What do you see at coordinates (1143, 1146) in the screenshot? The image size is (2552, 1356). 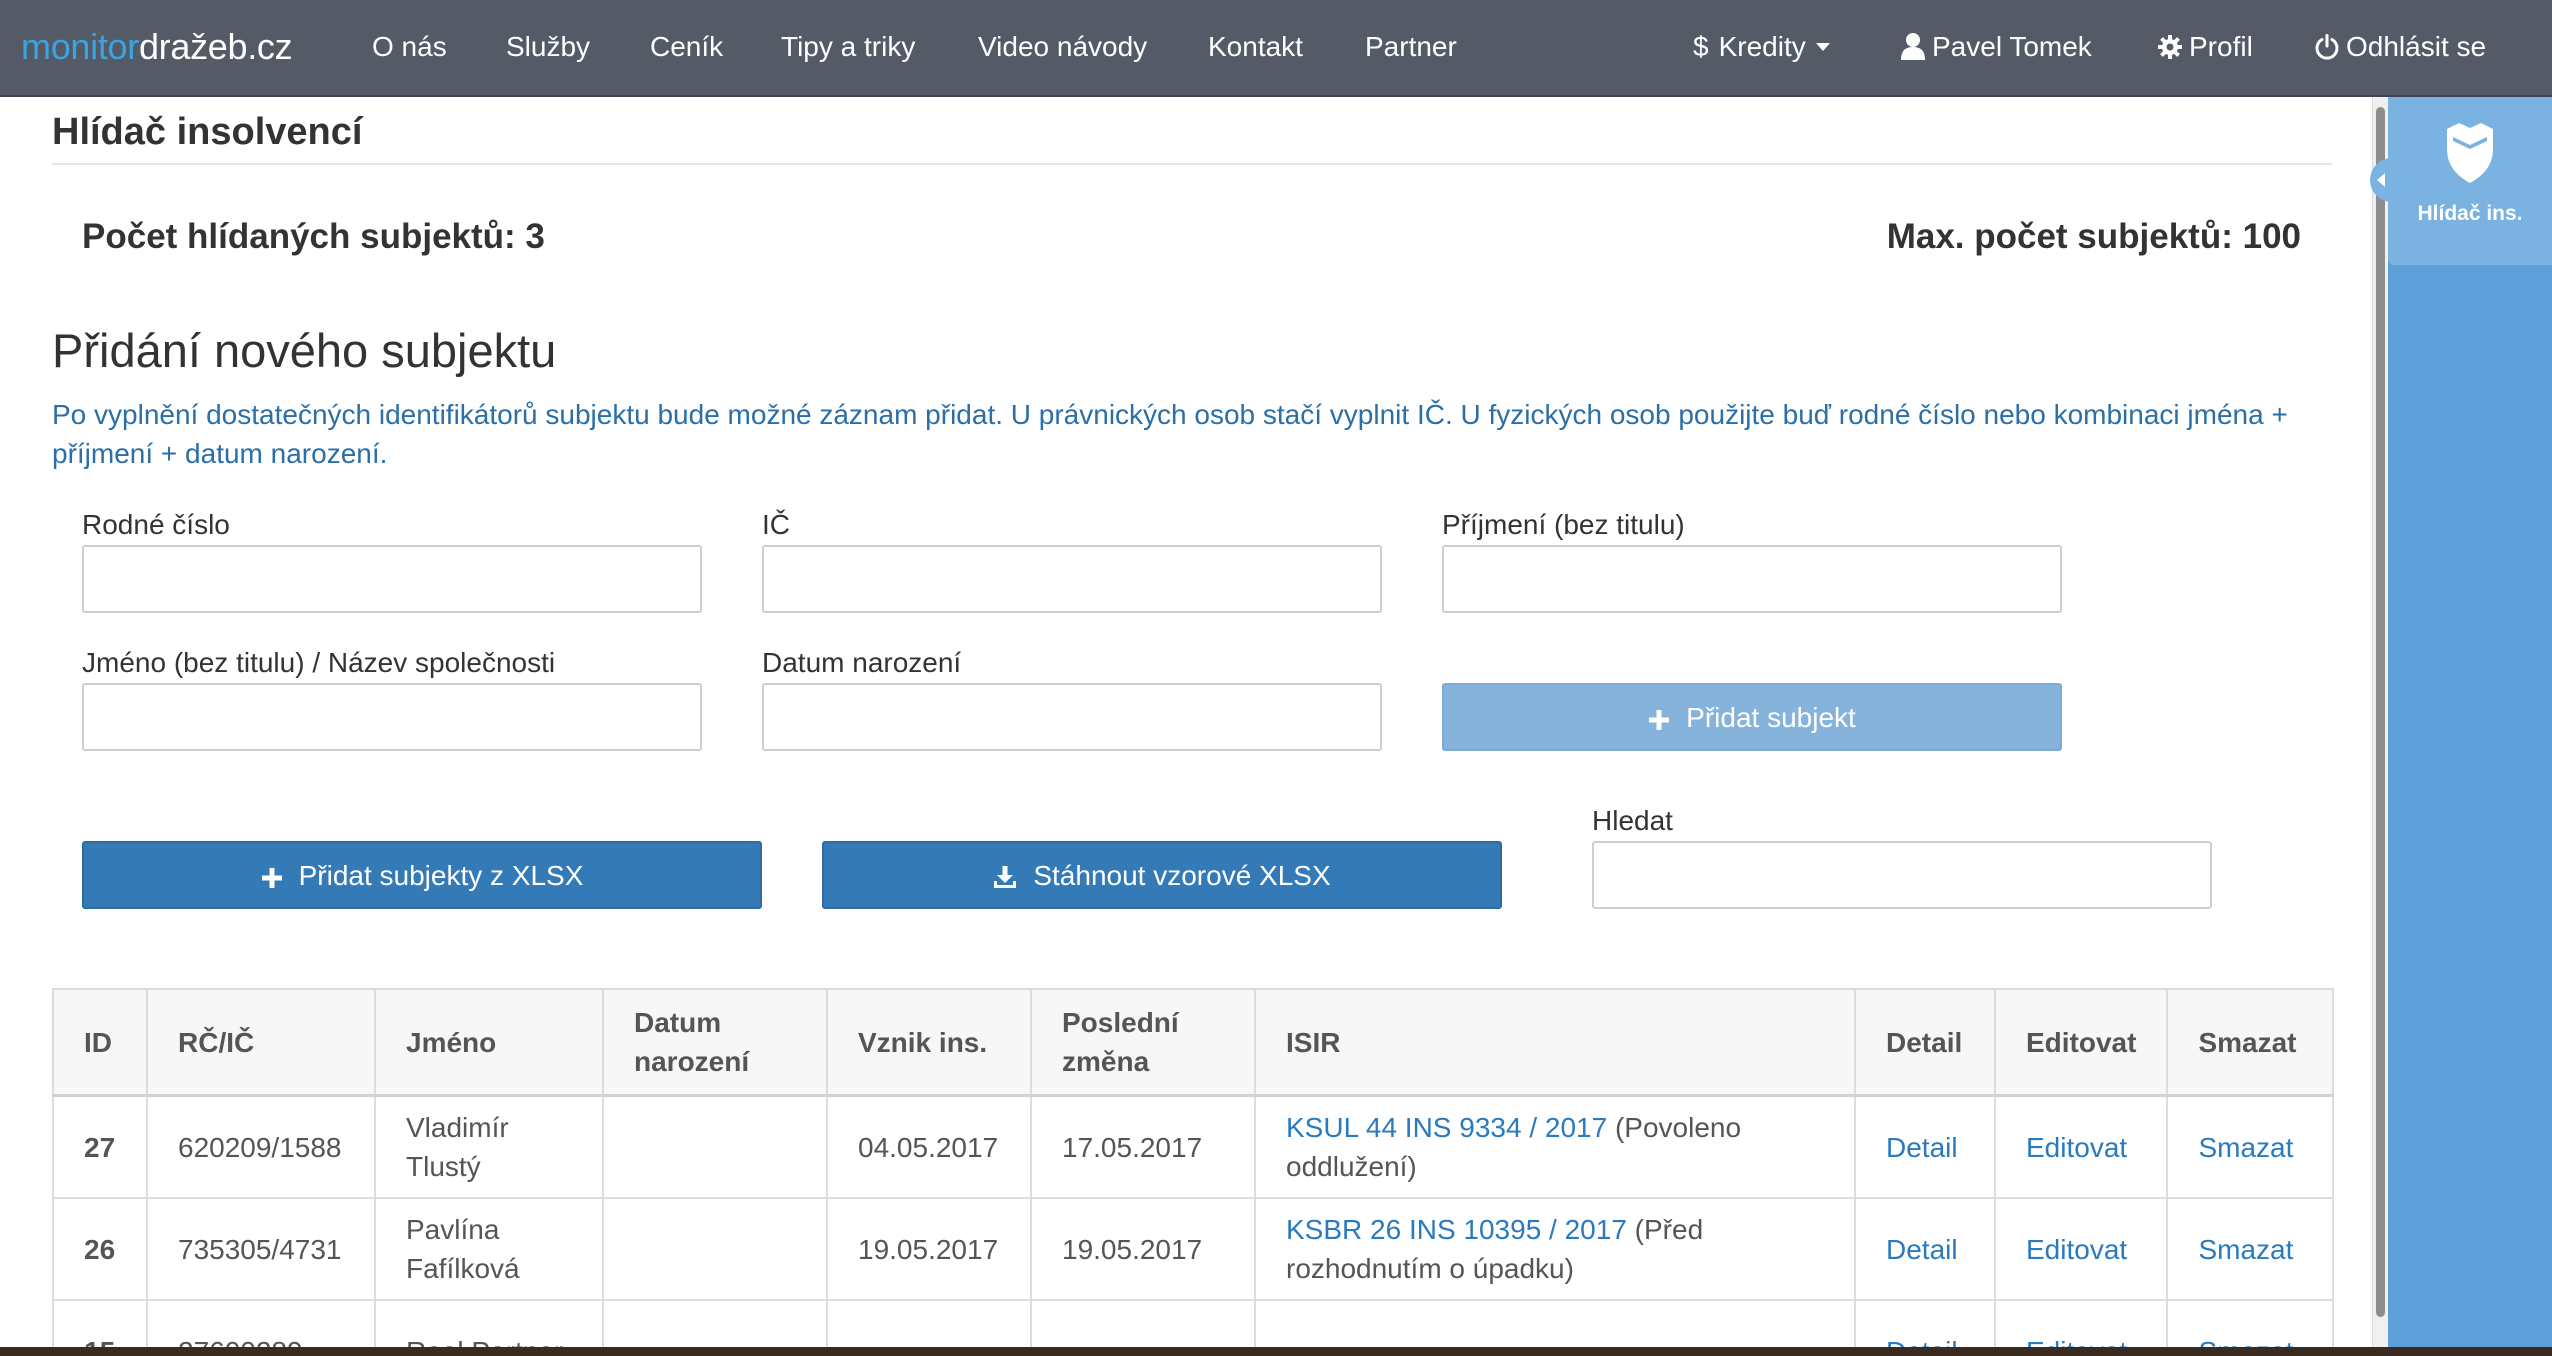 I see `cell-posledni: 17.05.2017` at bounding box center [1143, 1146].